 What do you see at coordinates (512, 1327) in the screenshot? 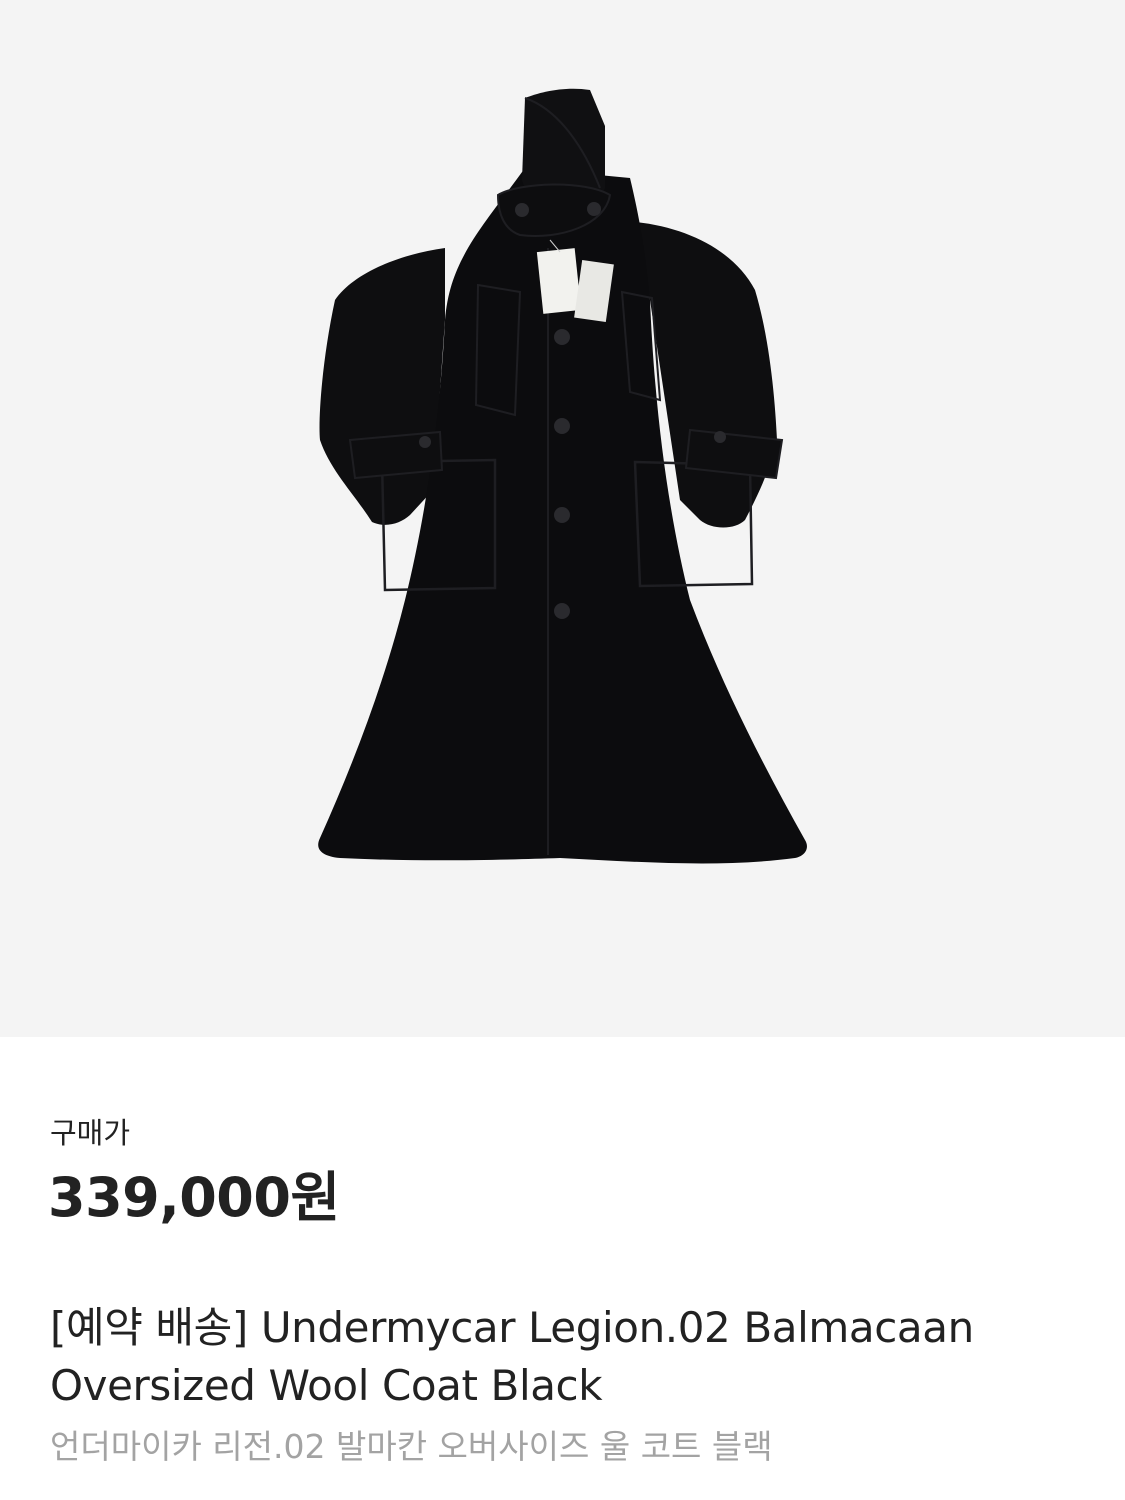
I see `product-title-line1: [예약 배송] Undermycar Legion.02 Balmacaan` at bounding box center [512, 1327].